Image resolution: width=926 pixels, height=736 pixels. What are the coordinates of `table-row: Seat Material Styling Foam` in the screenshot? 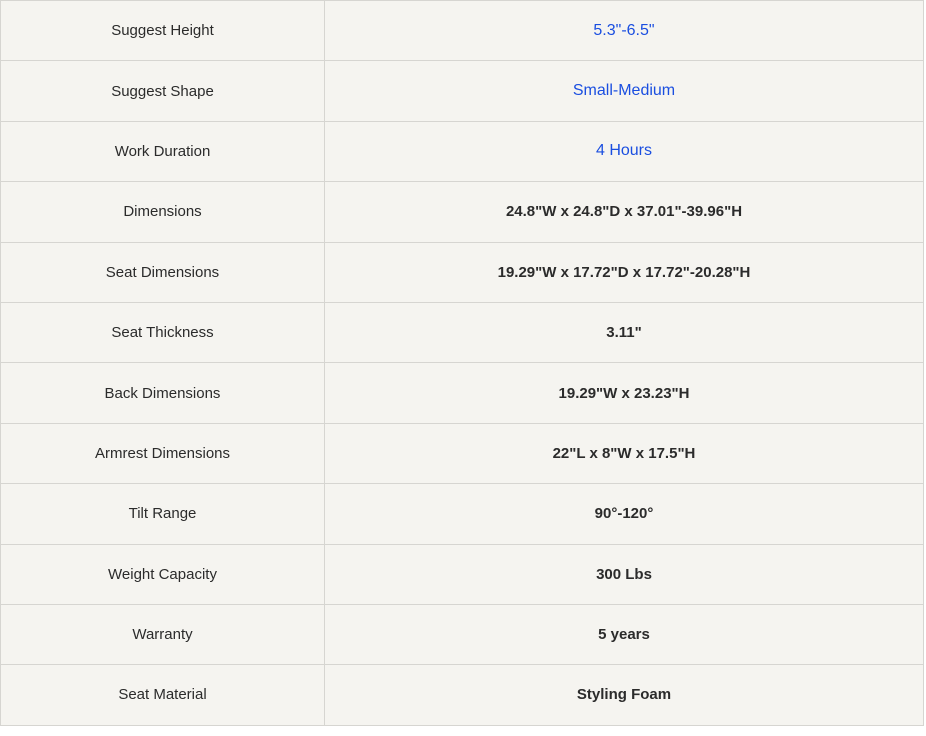 It's located at (462, 695).